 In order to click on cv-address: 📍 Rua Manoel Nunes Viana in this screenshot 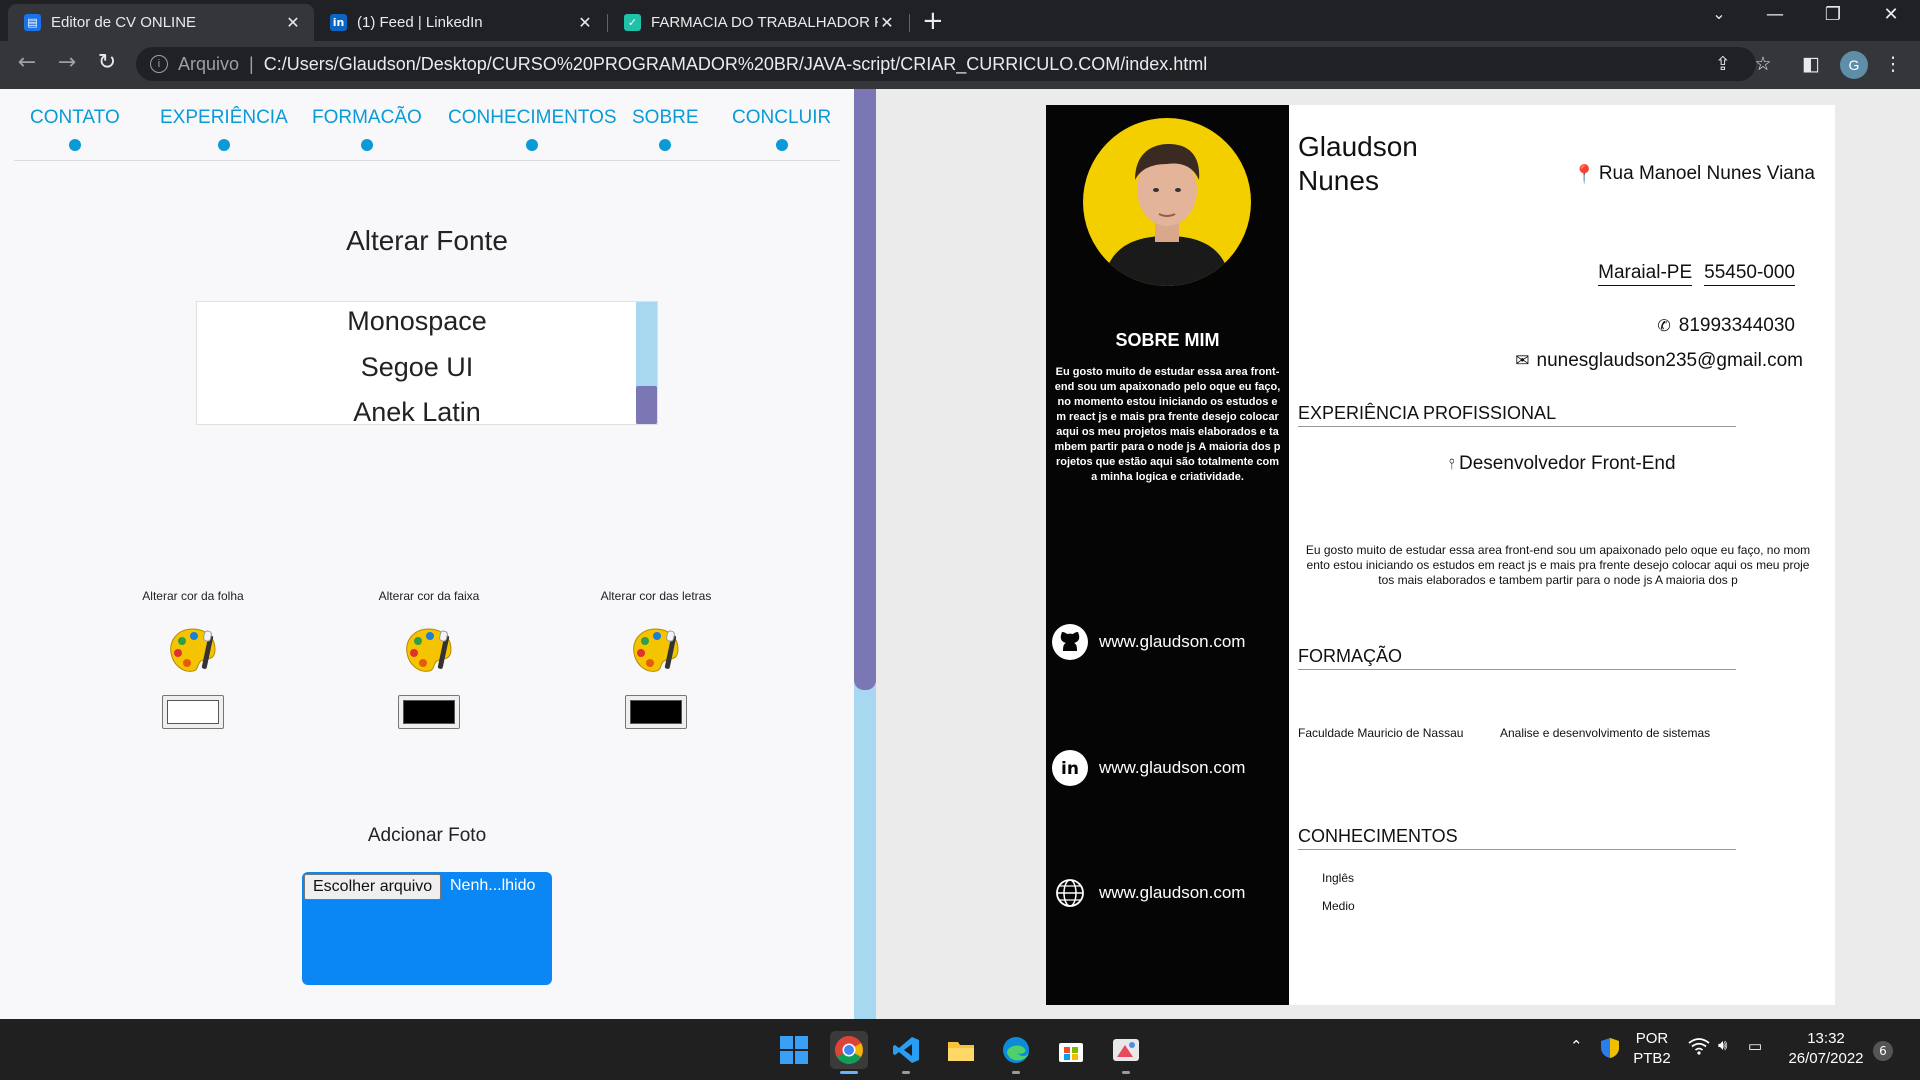, I will do `click(1694, 174)`.